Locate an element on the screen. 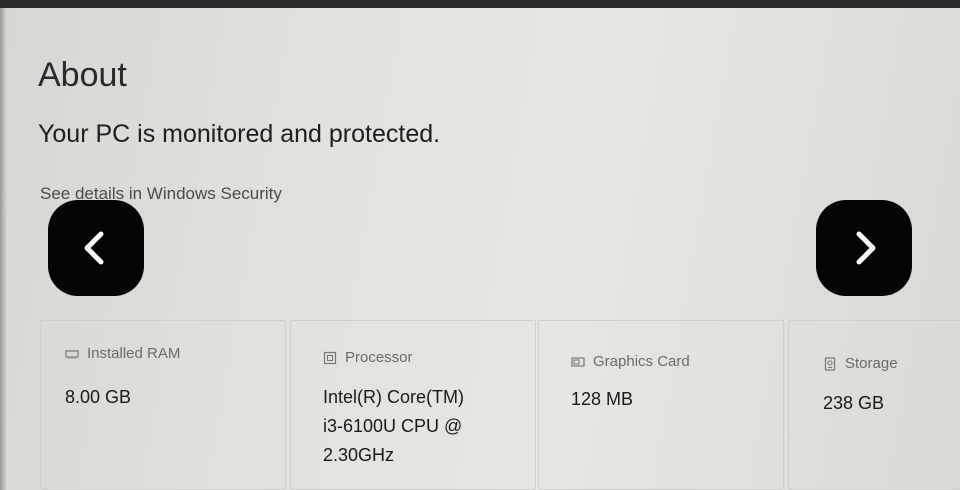 This screenshot has height=490, width=960. screen-bezel is located at coordinates (3, 249).